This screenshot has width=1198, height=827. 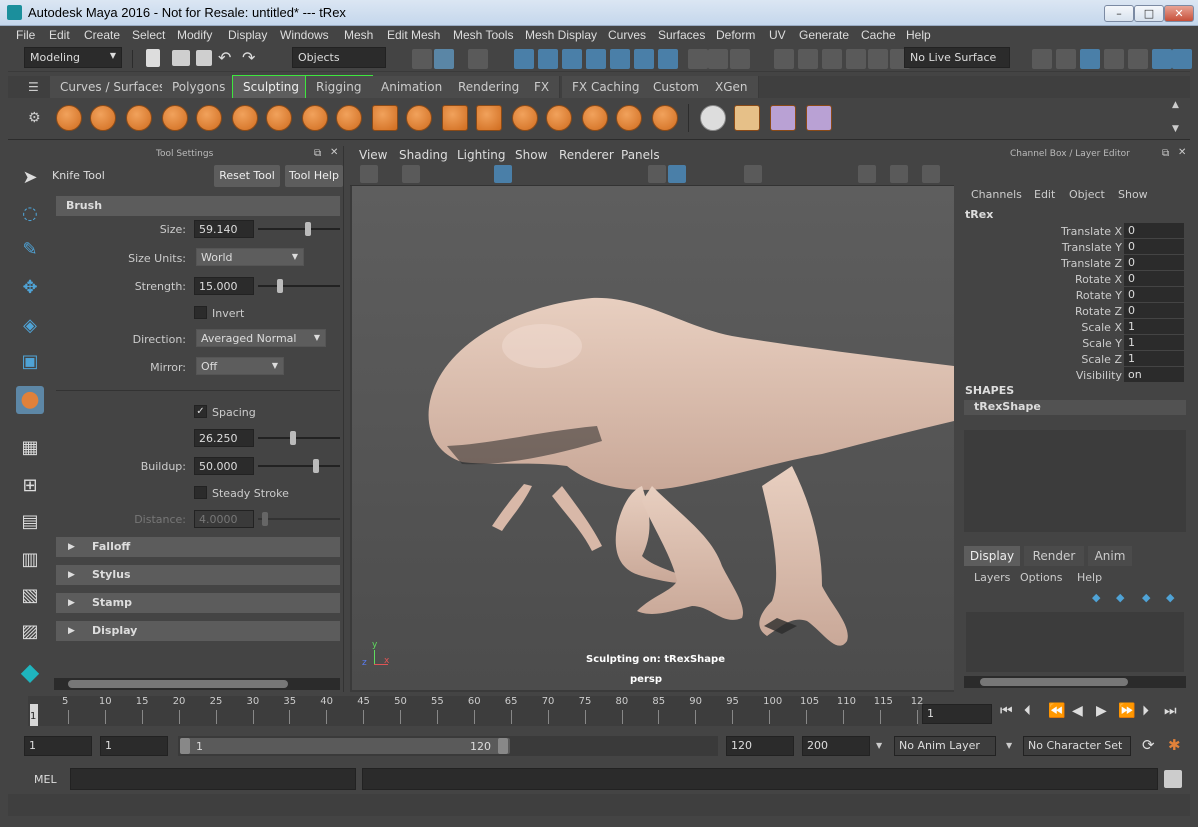 What do you see at coordinates (113, 87) in the screenshot?
I see `shelf-tab-curves-surfaces: Curves / Surfaces` at bounding box center [113, 87].